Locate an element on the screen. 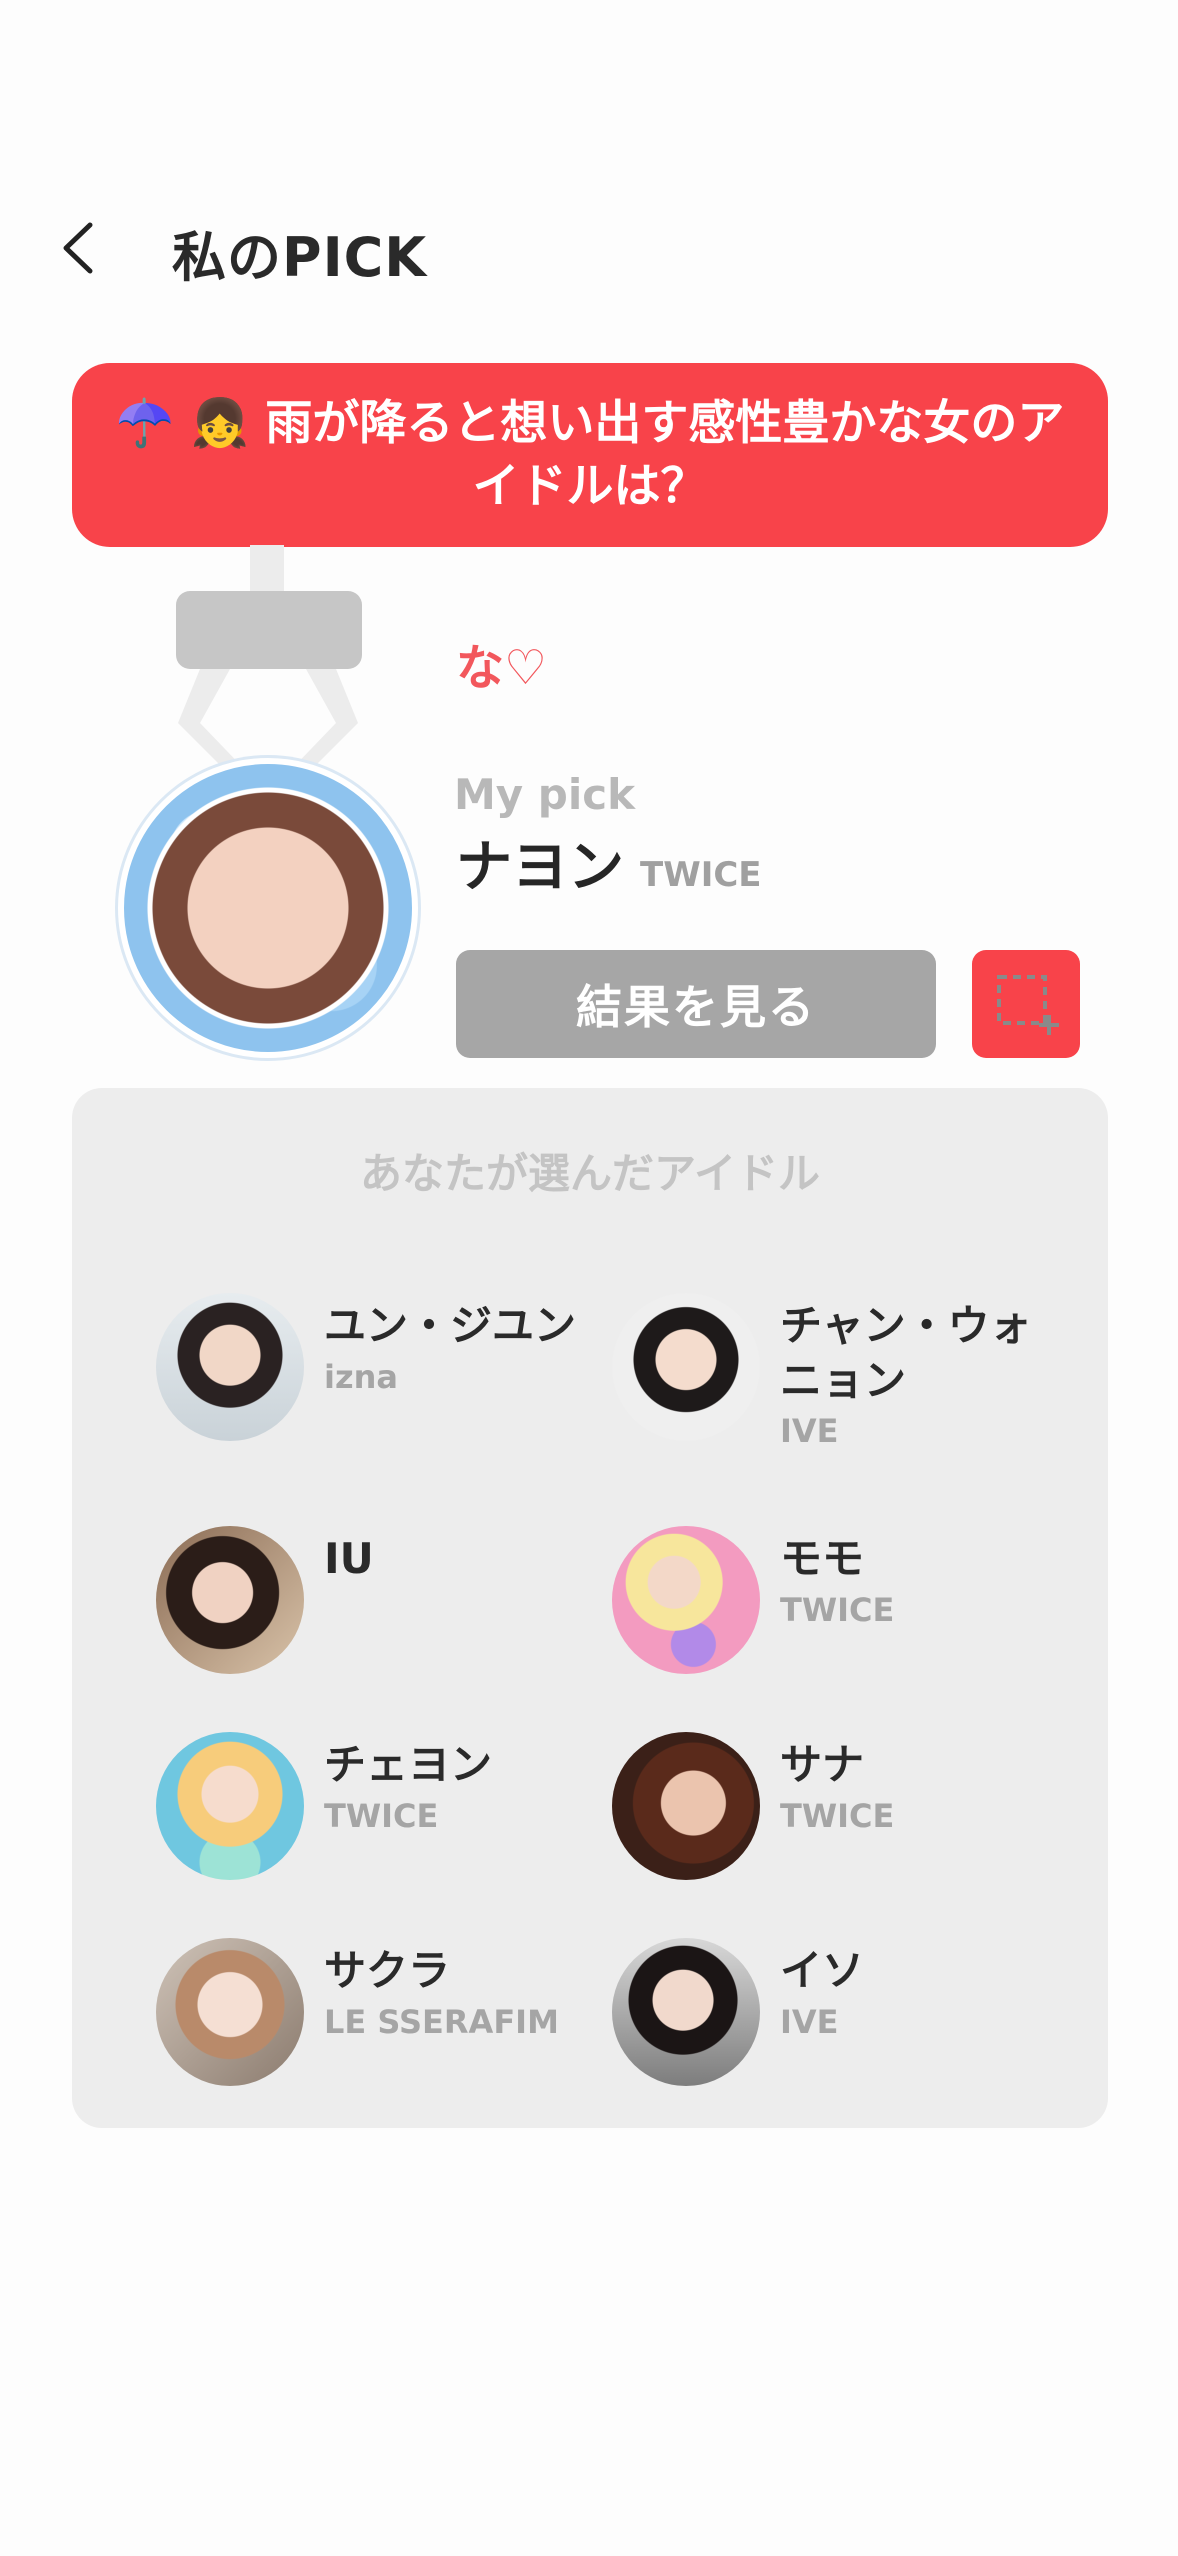 This screenshot has height=2556, width=1178. idol-group: izna is located at coordinates (361, 1376).